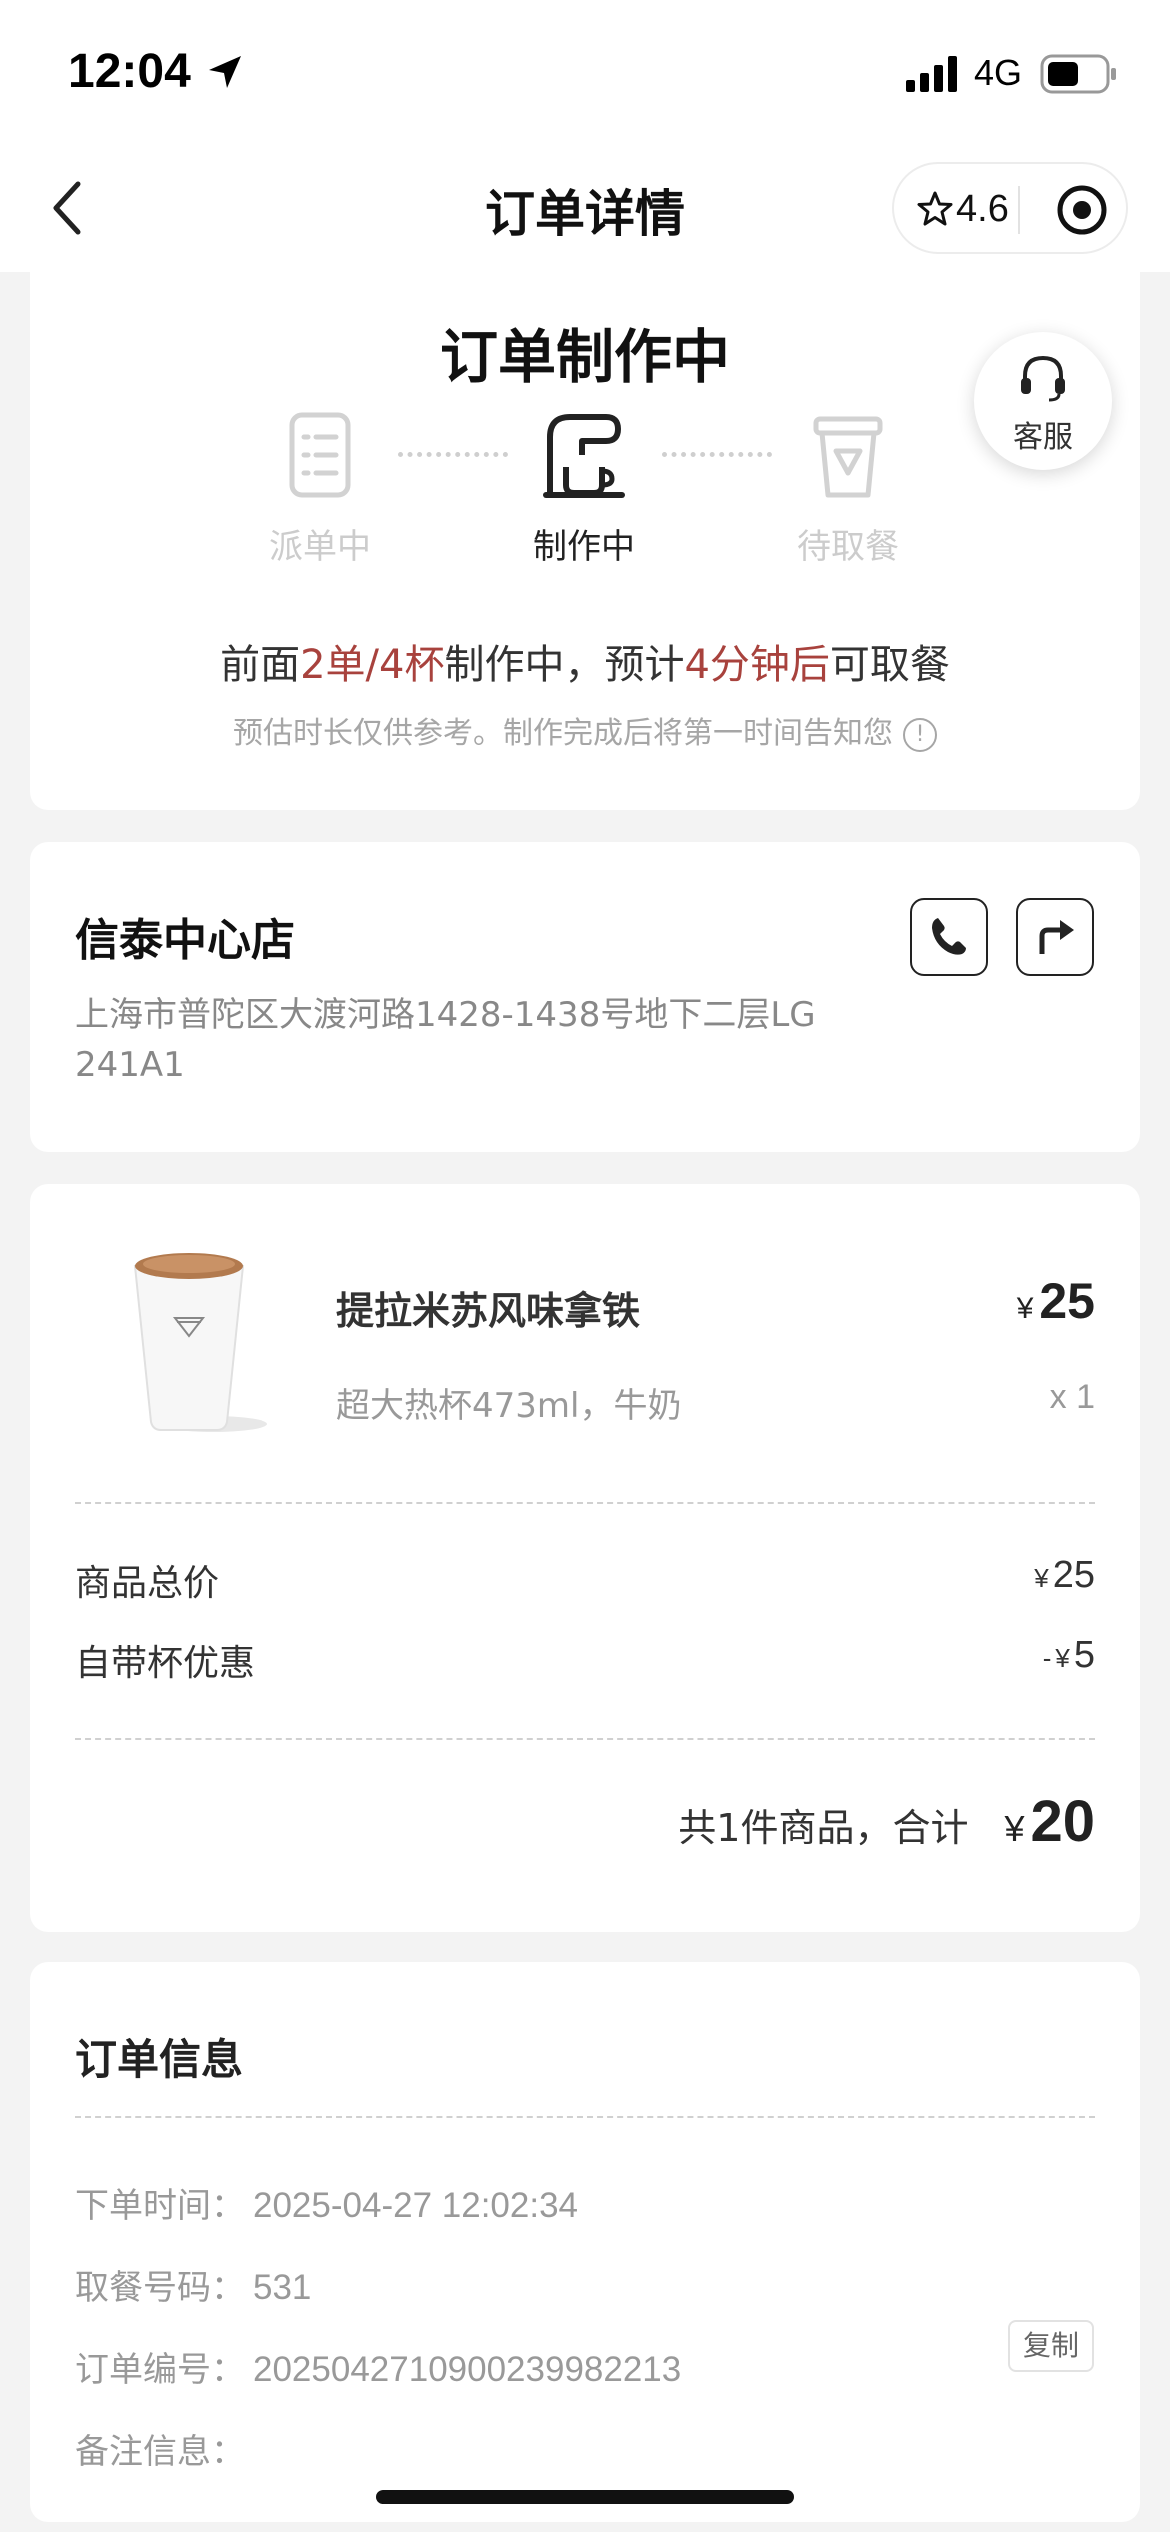  I want to click on network-label: 4G, so click(998, 72).